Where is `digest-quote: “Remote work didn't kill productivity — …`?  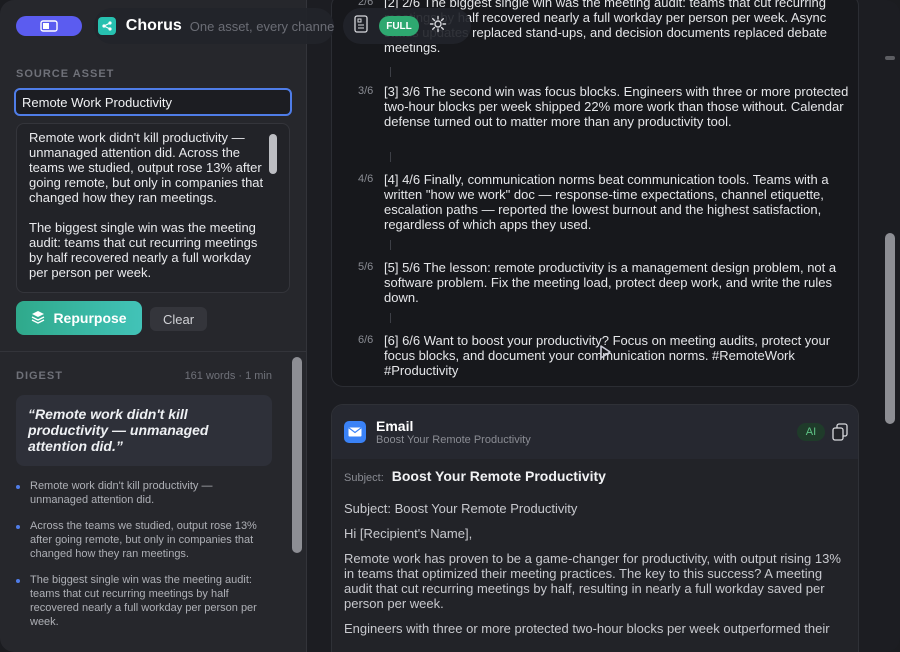 digest-quote: “Remote work didn't kill productivity — … is located at coordinates (144, 430).